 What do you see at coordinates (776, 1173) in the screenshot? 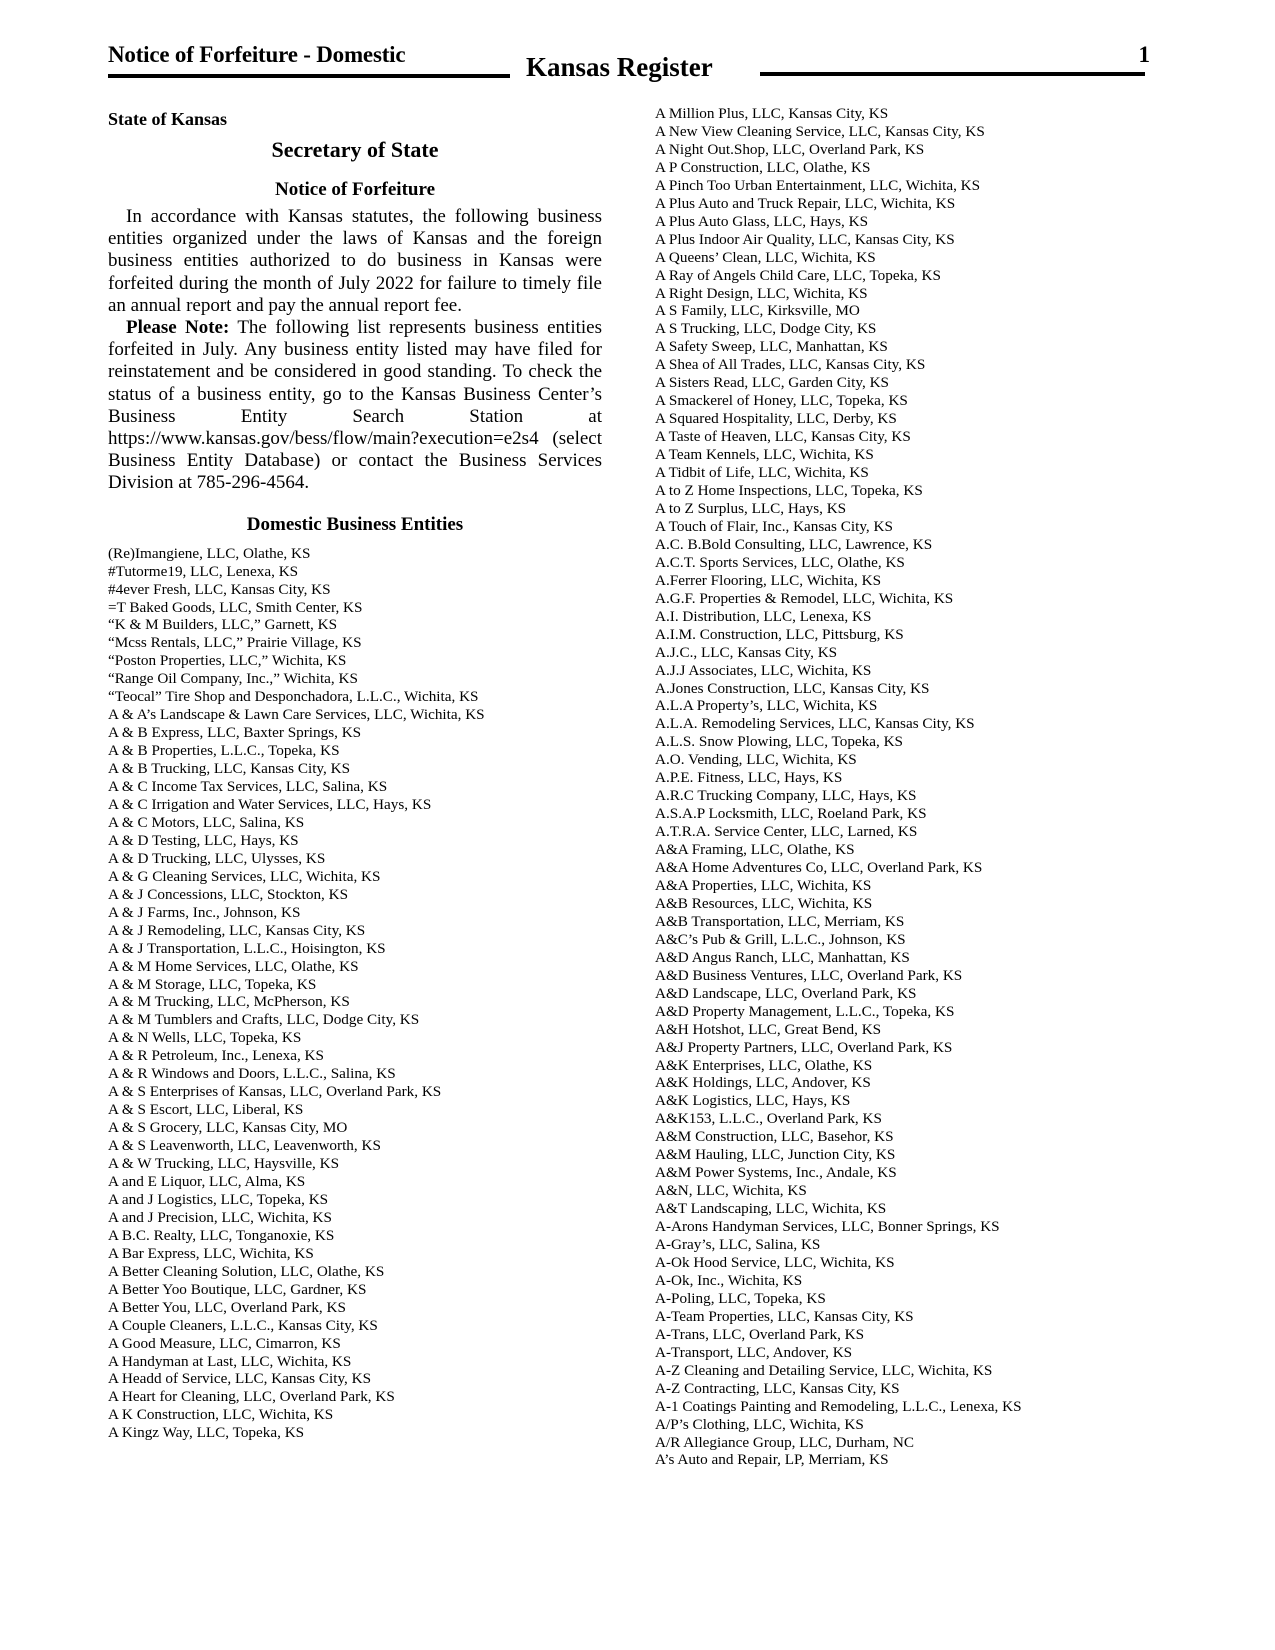
I see `entity-list-item: A&M Power Systems, Inc., Andale, KS` at bounding box center [776, 1173].